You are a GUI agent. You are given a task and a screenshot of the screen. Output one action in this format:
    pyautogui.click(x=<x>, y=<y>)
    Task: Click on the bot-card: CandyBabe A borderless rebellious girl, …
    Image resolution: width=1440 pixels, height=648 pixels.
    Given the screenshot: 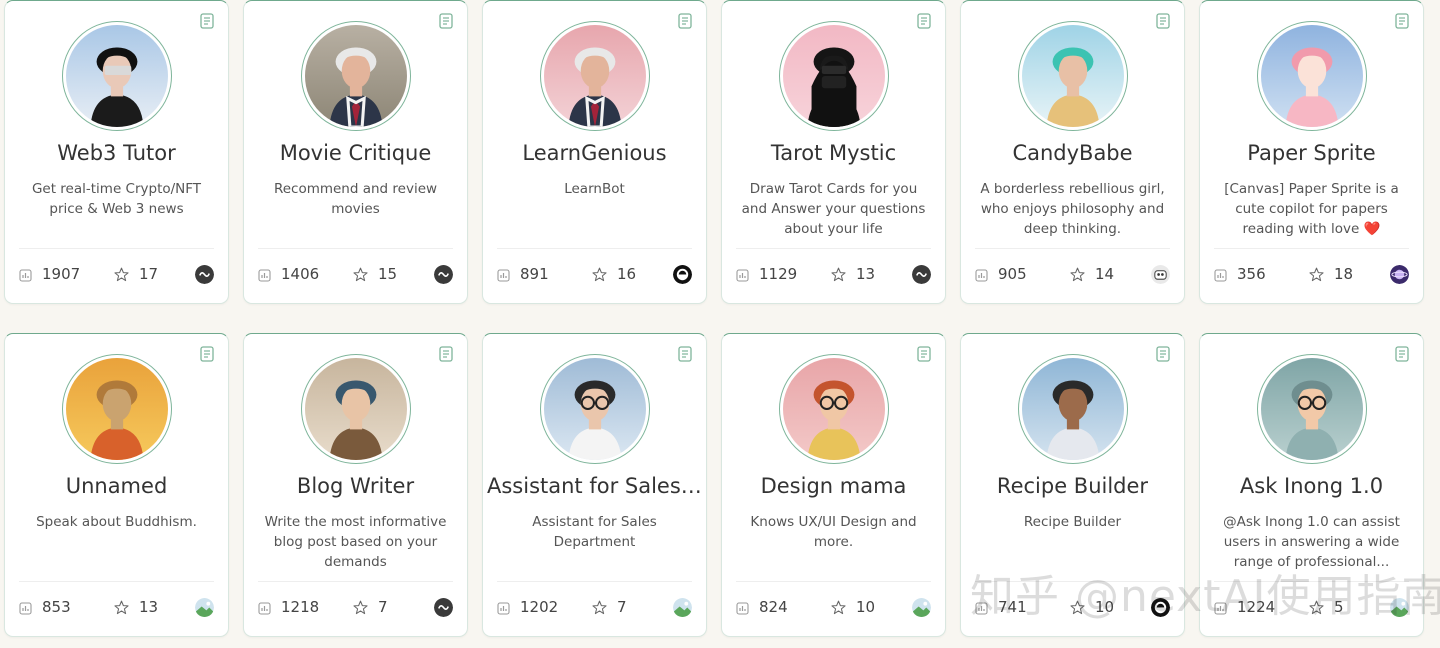 What is the action you would take?
    pyautogui.click(x=1072, y=152)
    